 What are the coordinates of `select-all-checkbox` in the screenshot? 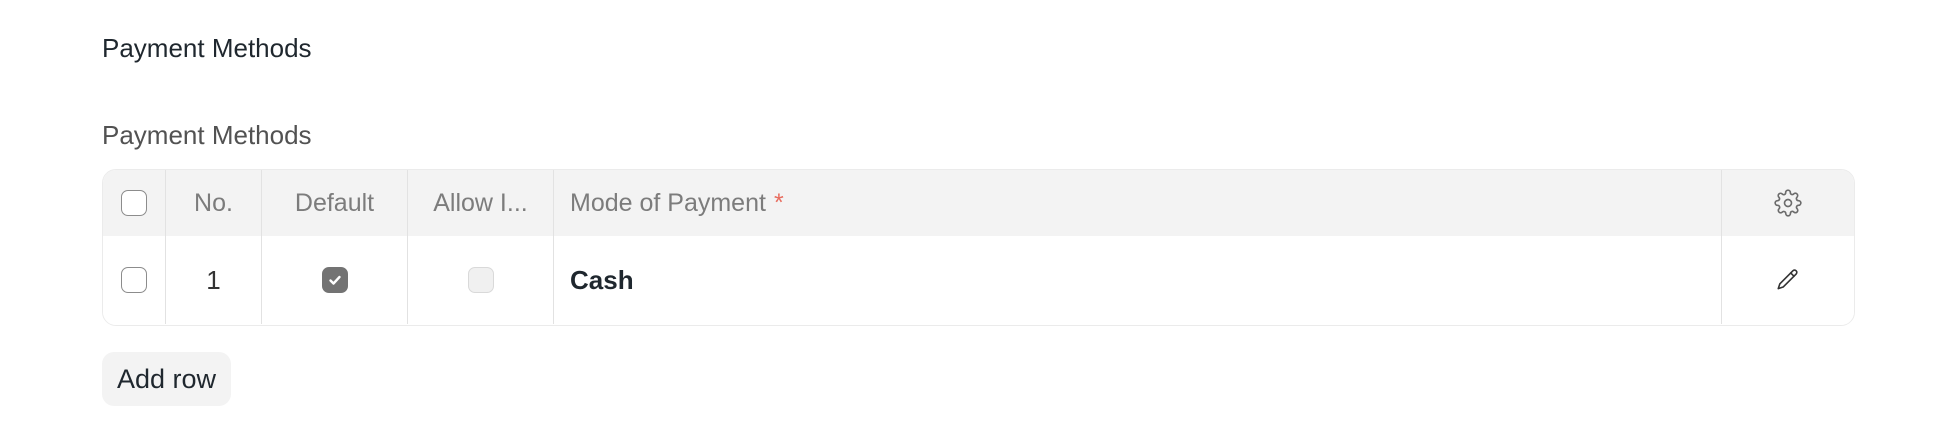 It's located at (134, 203).